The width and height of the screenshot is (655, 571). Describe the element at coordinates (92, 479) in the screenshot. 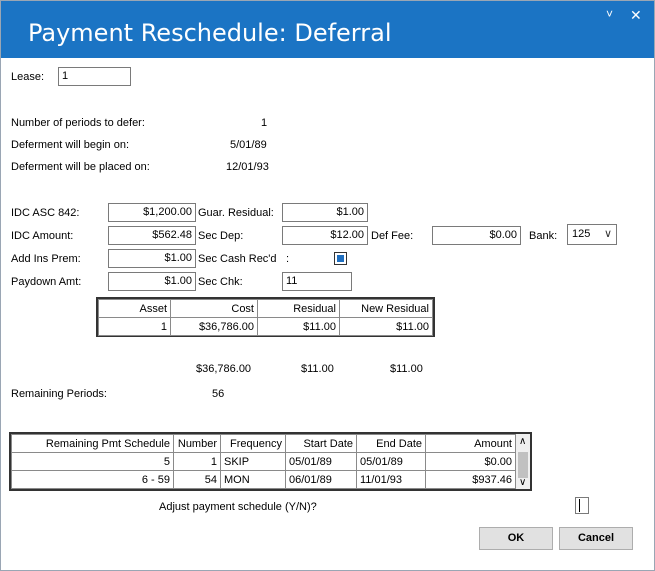

I see `cell-remaining-pmt: 6 - 59` at that location.